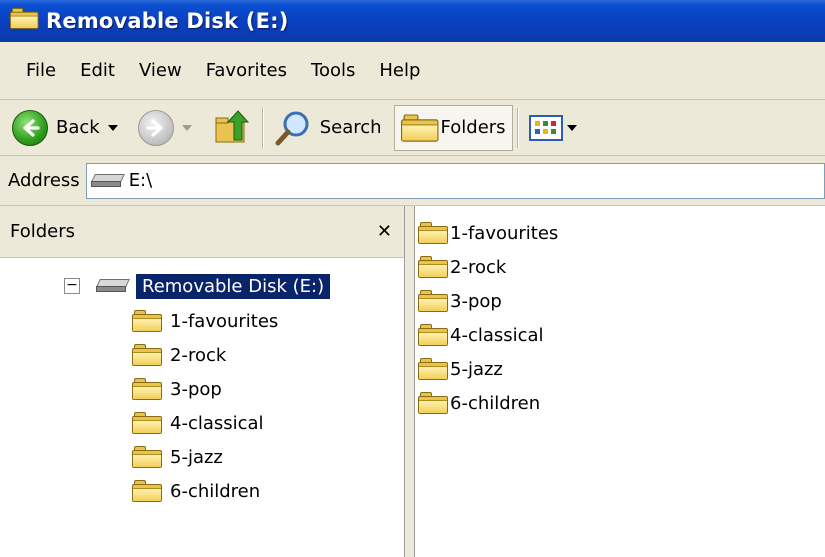 The width and height of the screenshot is (825, 557). I want to click on folders-pane-header: Folders ✕, so click(202, 232).